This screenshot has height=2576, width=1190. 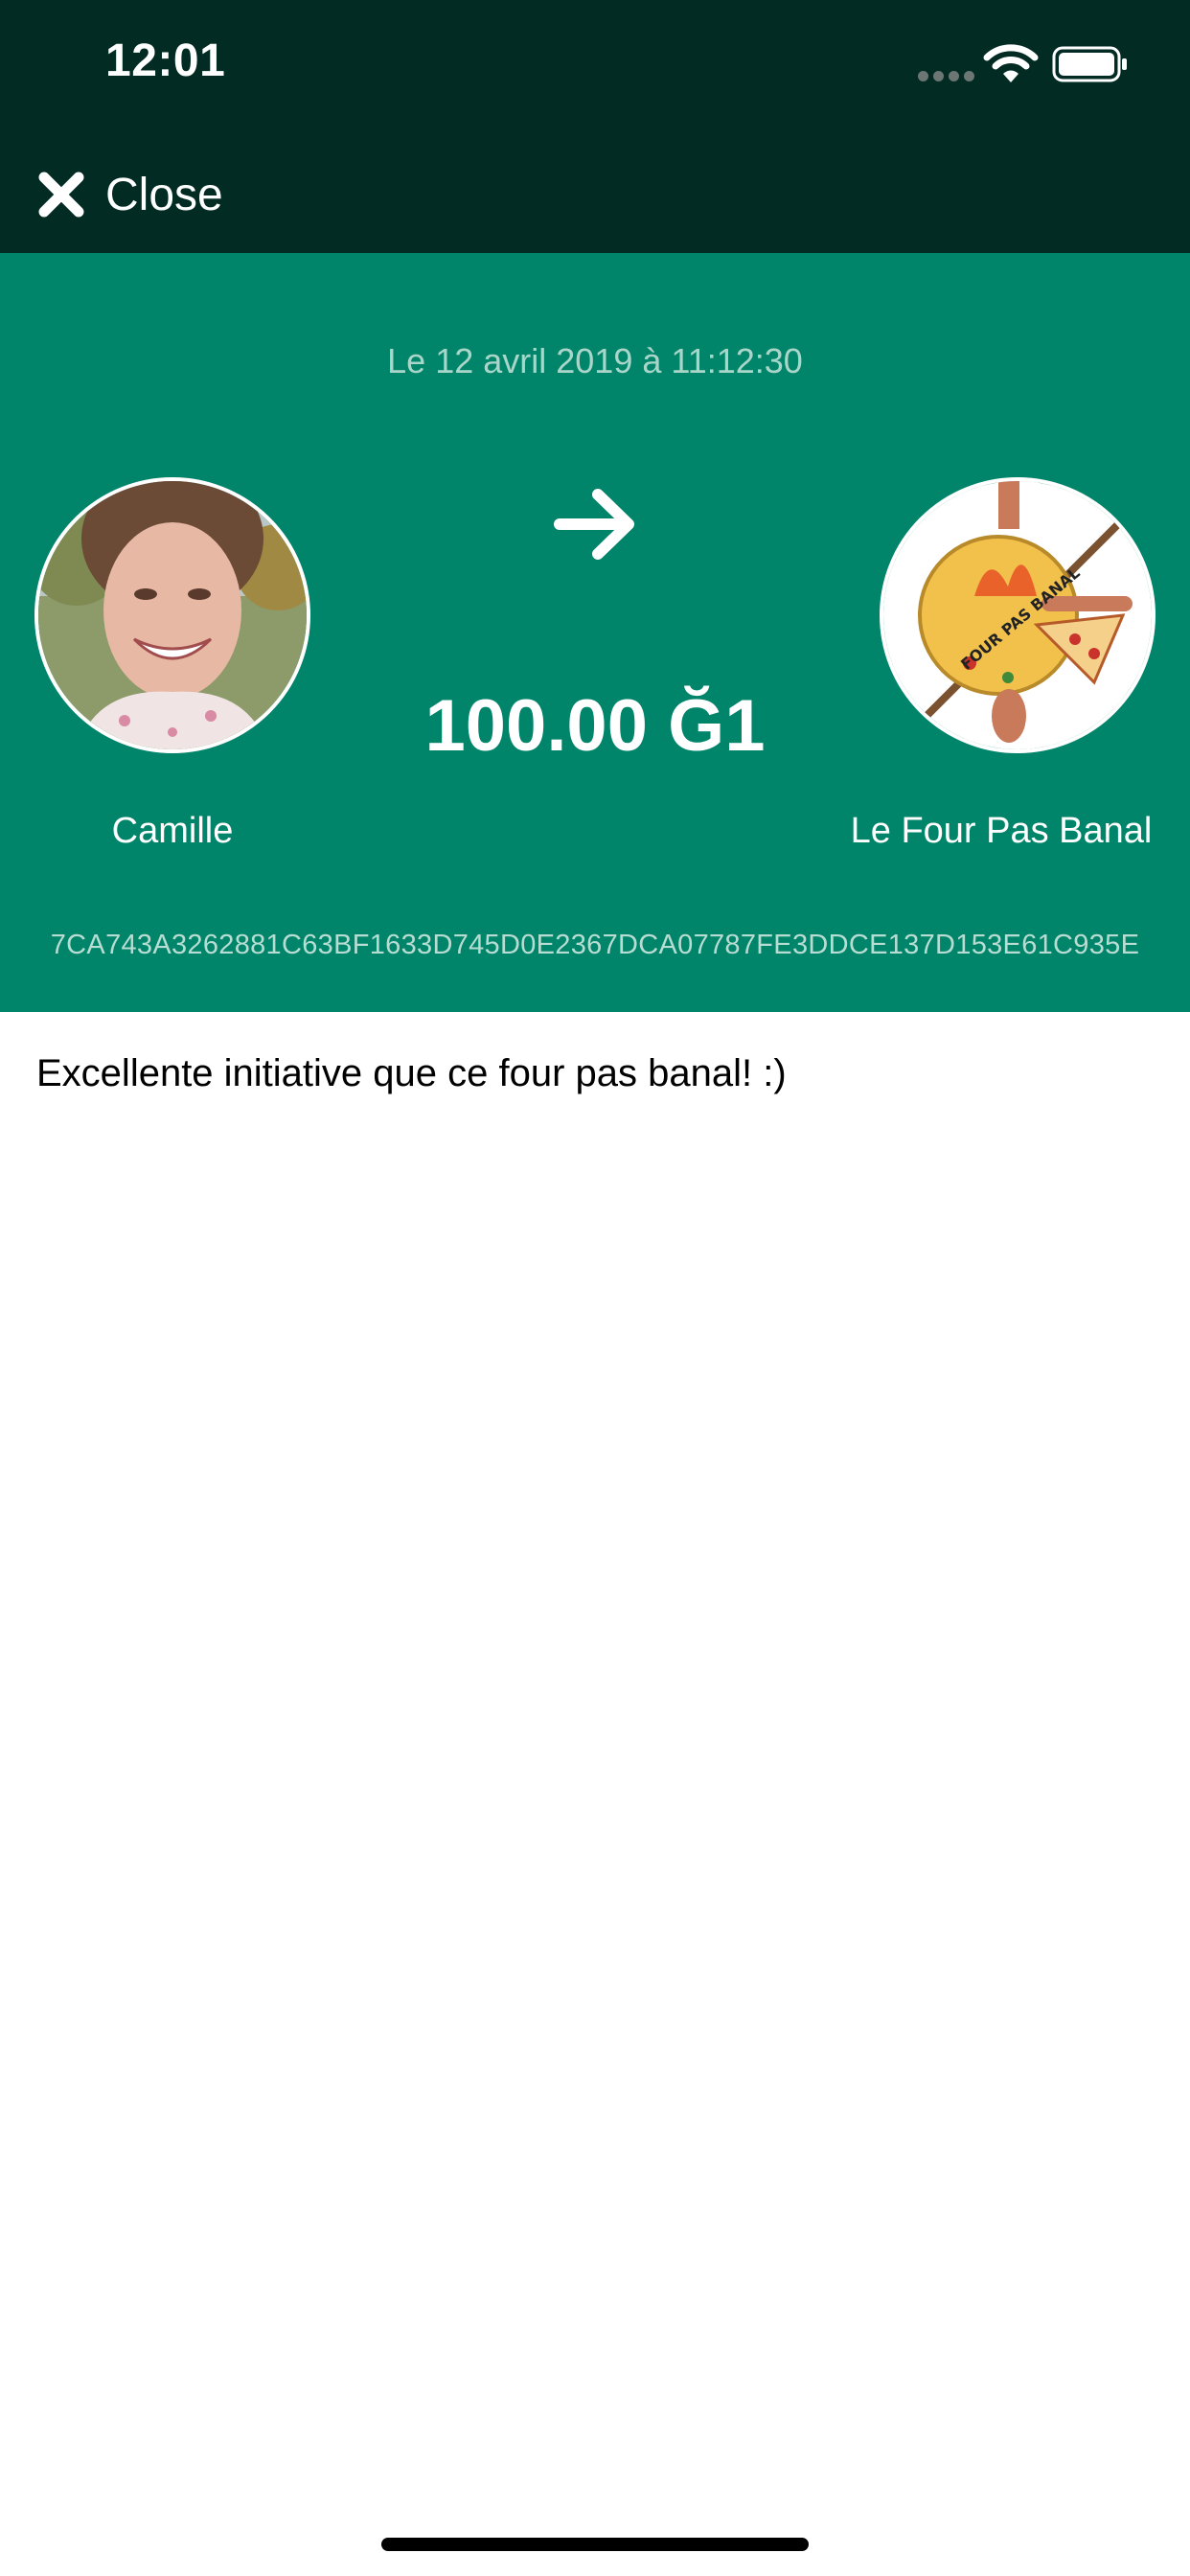 I want to click on home-indicator, so click(x=595, y=2544).